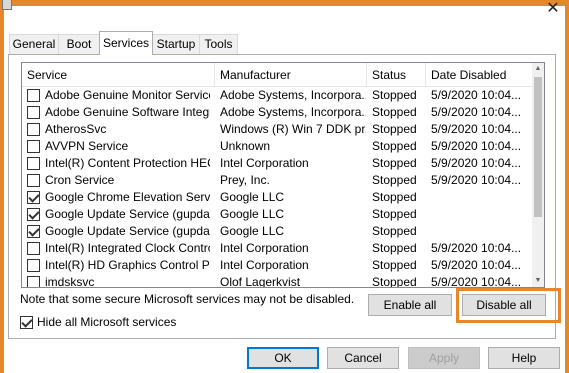  What do you see at coordinates (290, 75) in the screenshot?
I see `column-header-manufacturer: Manufacturer` at bounding box center [290, 75].